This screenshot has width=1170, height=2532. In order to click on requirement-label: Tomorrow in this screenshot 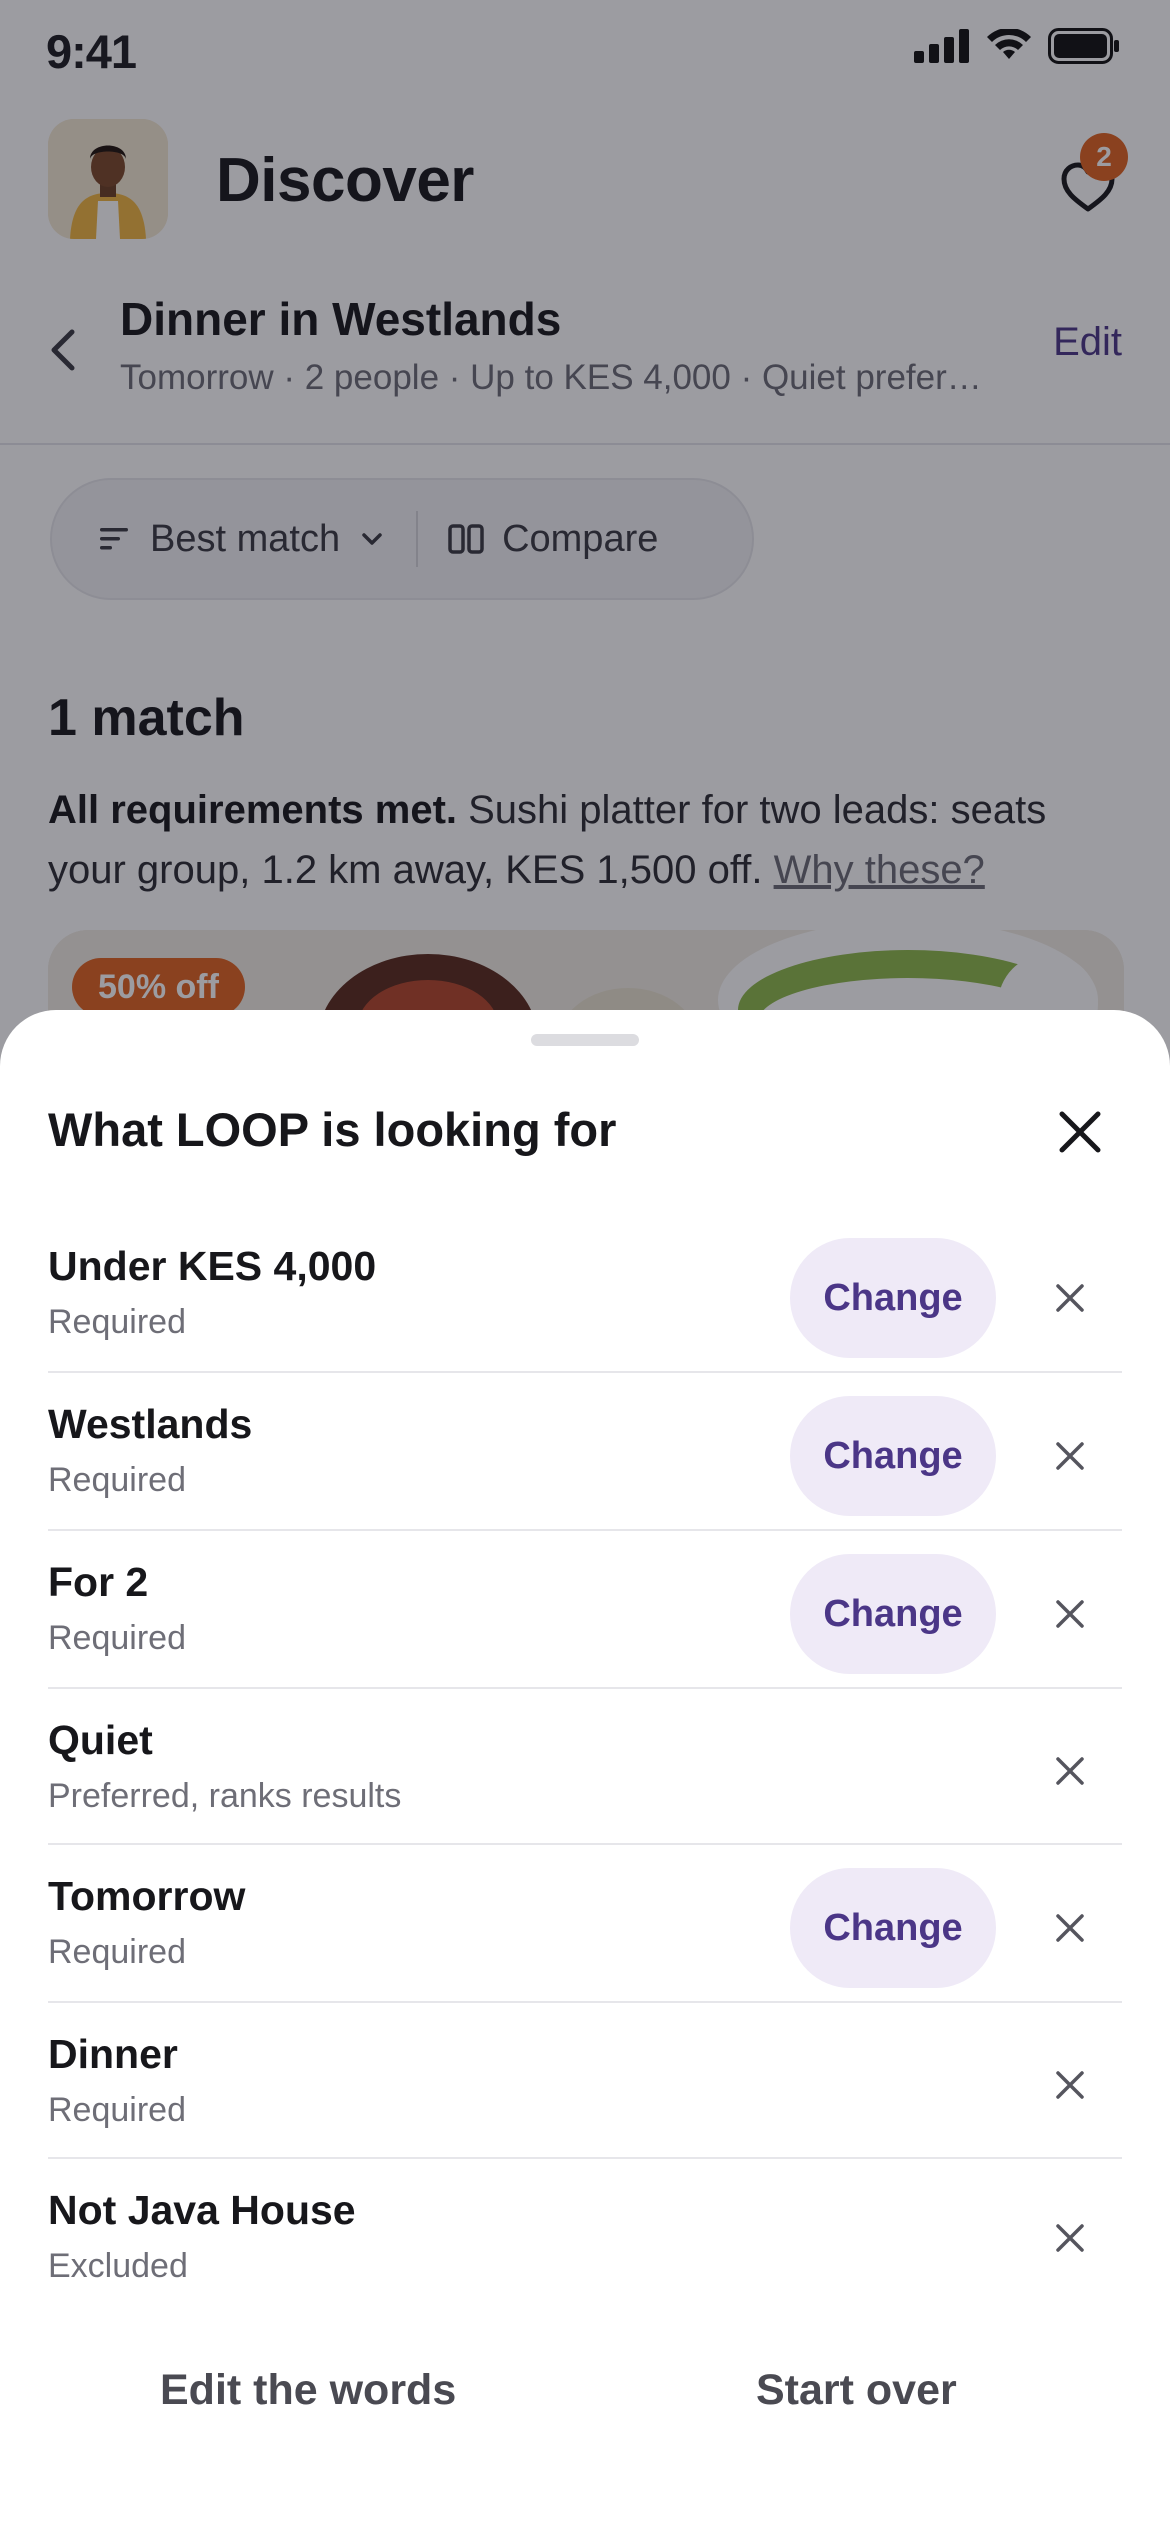, I will do `click(147, 1896)`.